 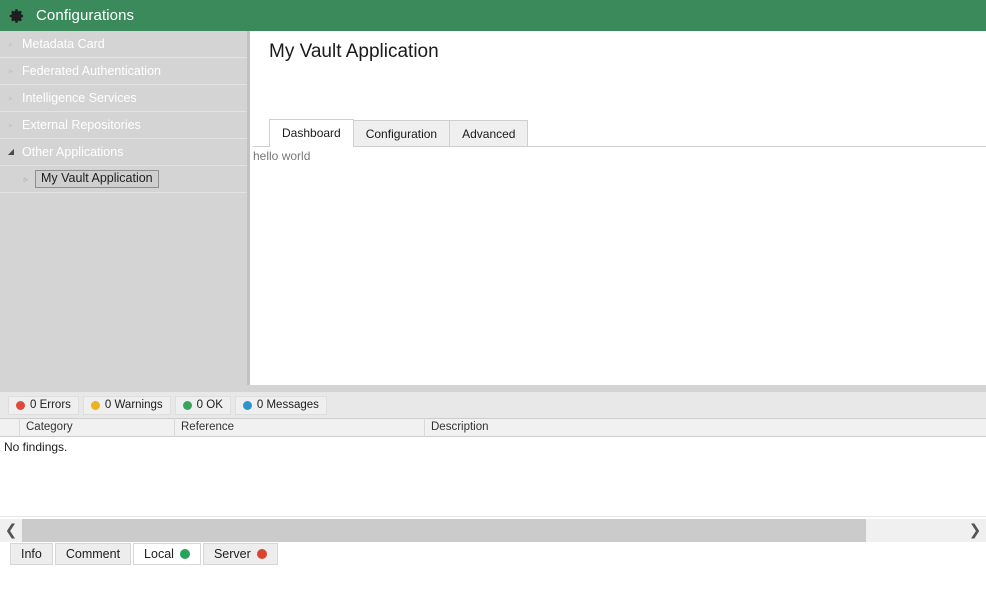 I want to click on filter-messages-label: 0 Messages, so click(x=287, y=405).